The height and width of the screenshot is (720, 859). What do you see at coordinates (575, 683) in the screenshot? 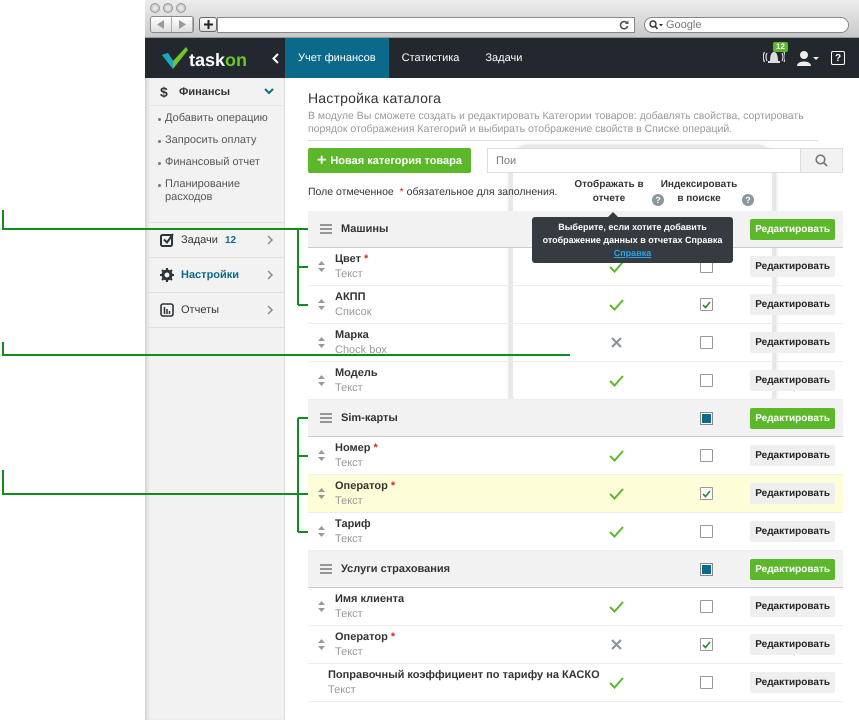
I see `field-row: Поправочный коэффициент по тарифу на КАСКО Текст Редактировать` at bounding box center [575, 683].